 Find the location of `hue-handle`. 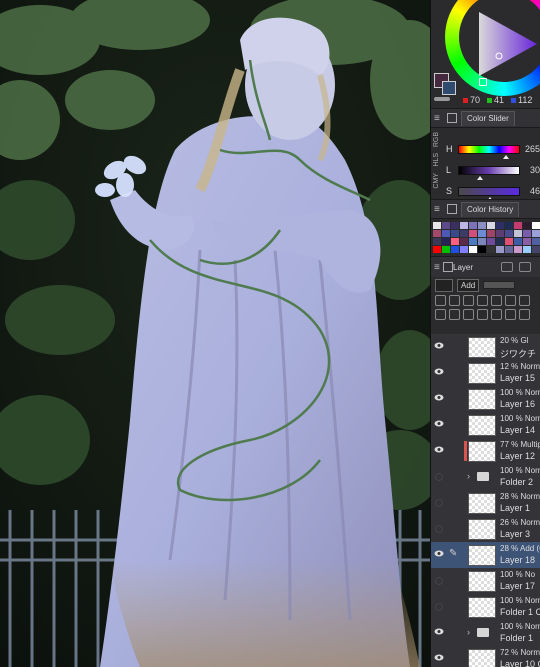

hue-handle is located at coordinates (483, 82).